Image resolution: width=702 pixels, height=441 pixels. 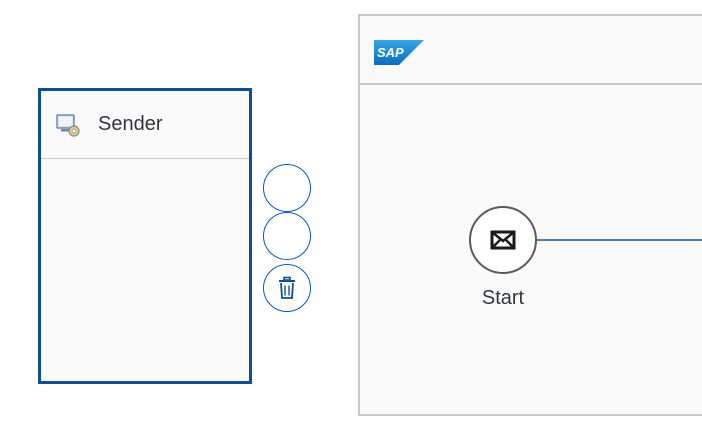 What do you see at coordinates (68, 125) in the screenshot?
I see `sender-system-icon` at bounding box center [68, 125].